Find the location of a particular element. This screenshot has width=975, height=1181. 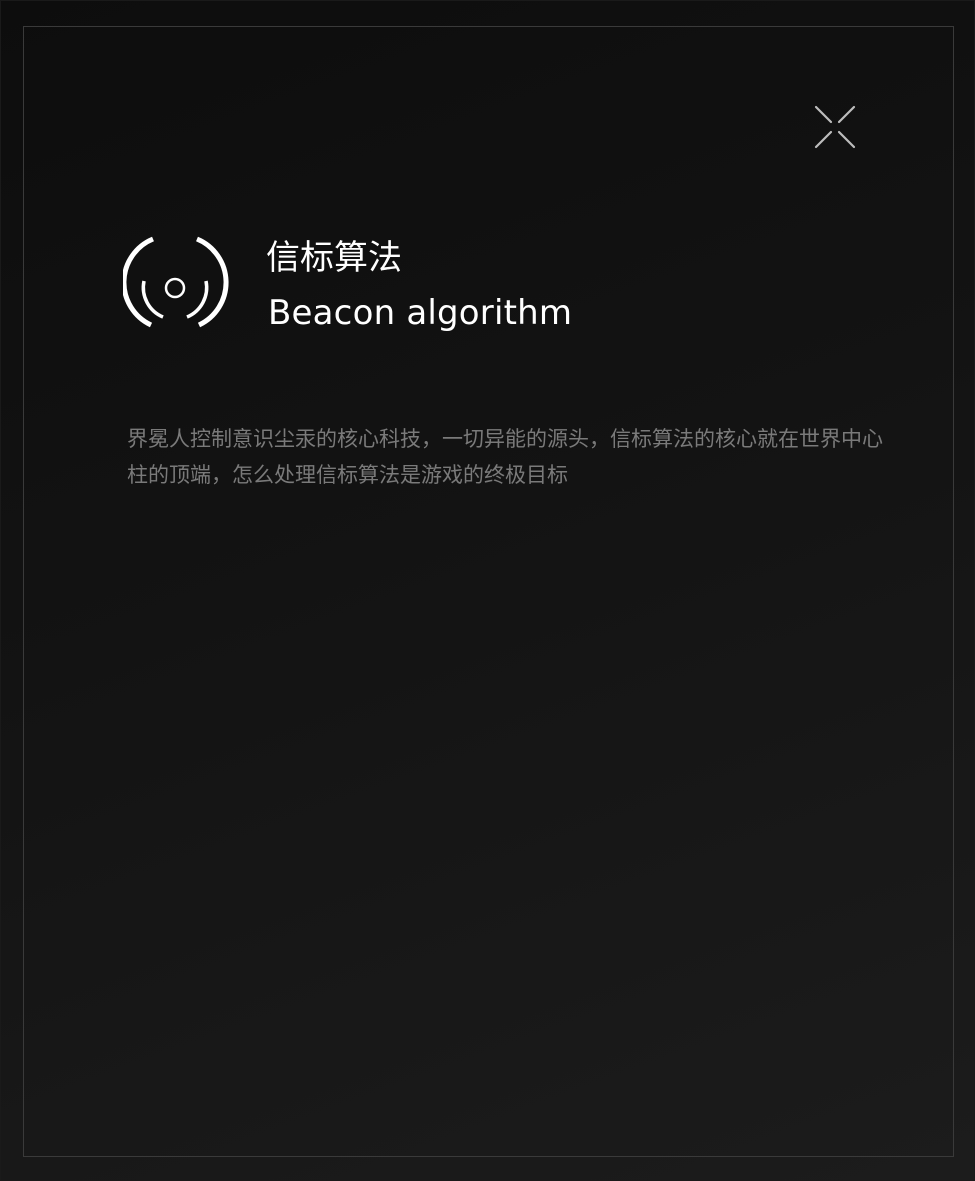

title-chinese: 信标算法 is located at coordinates (334, 258).